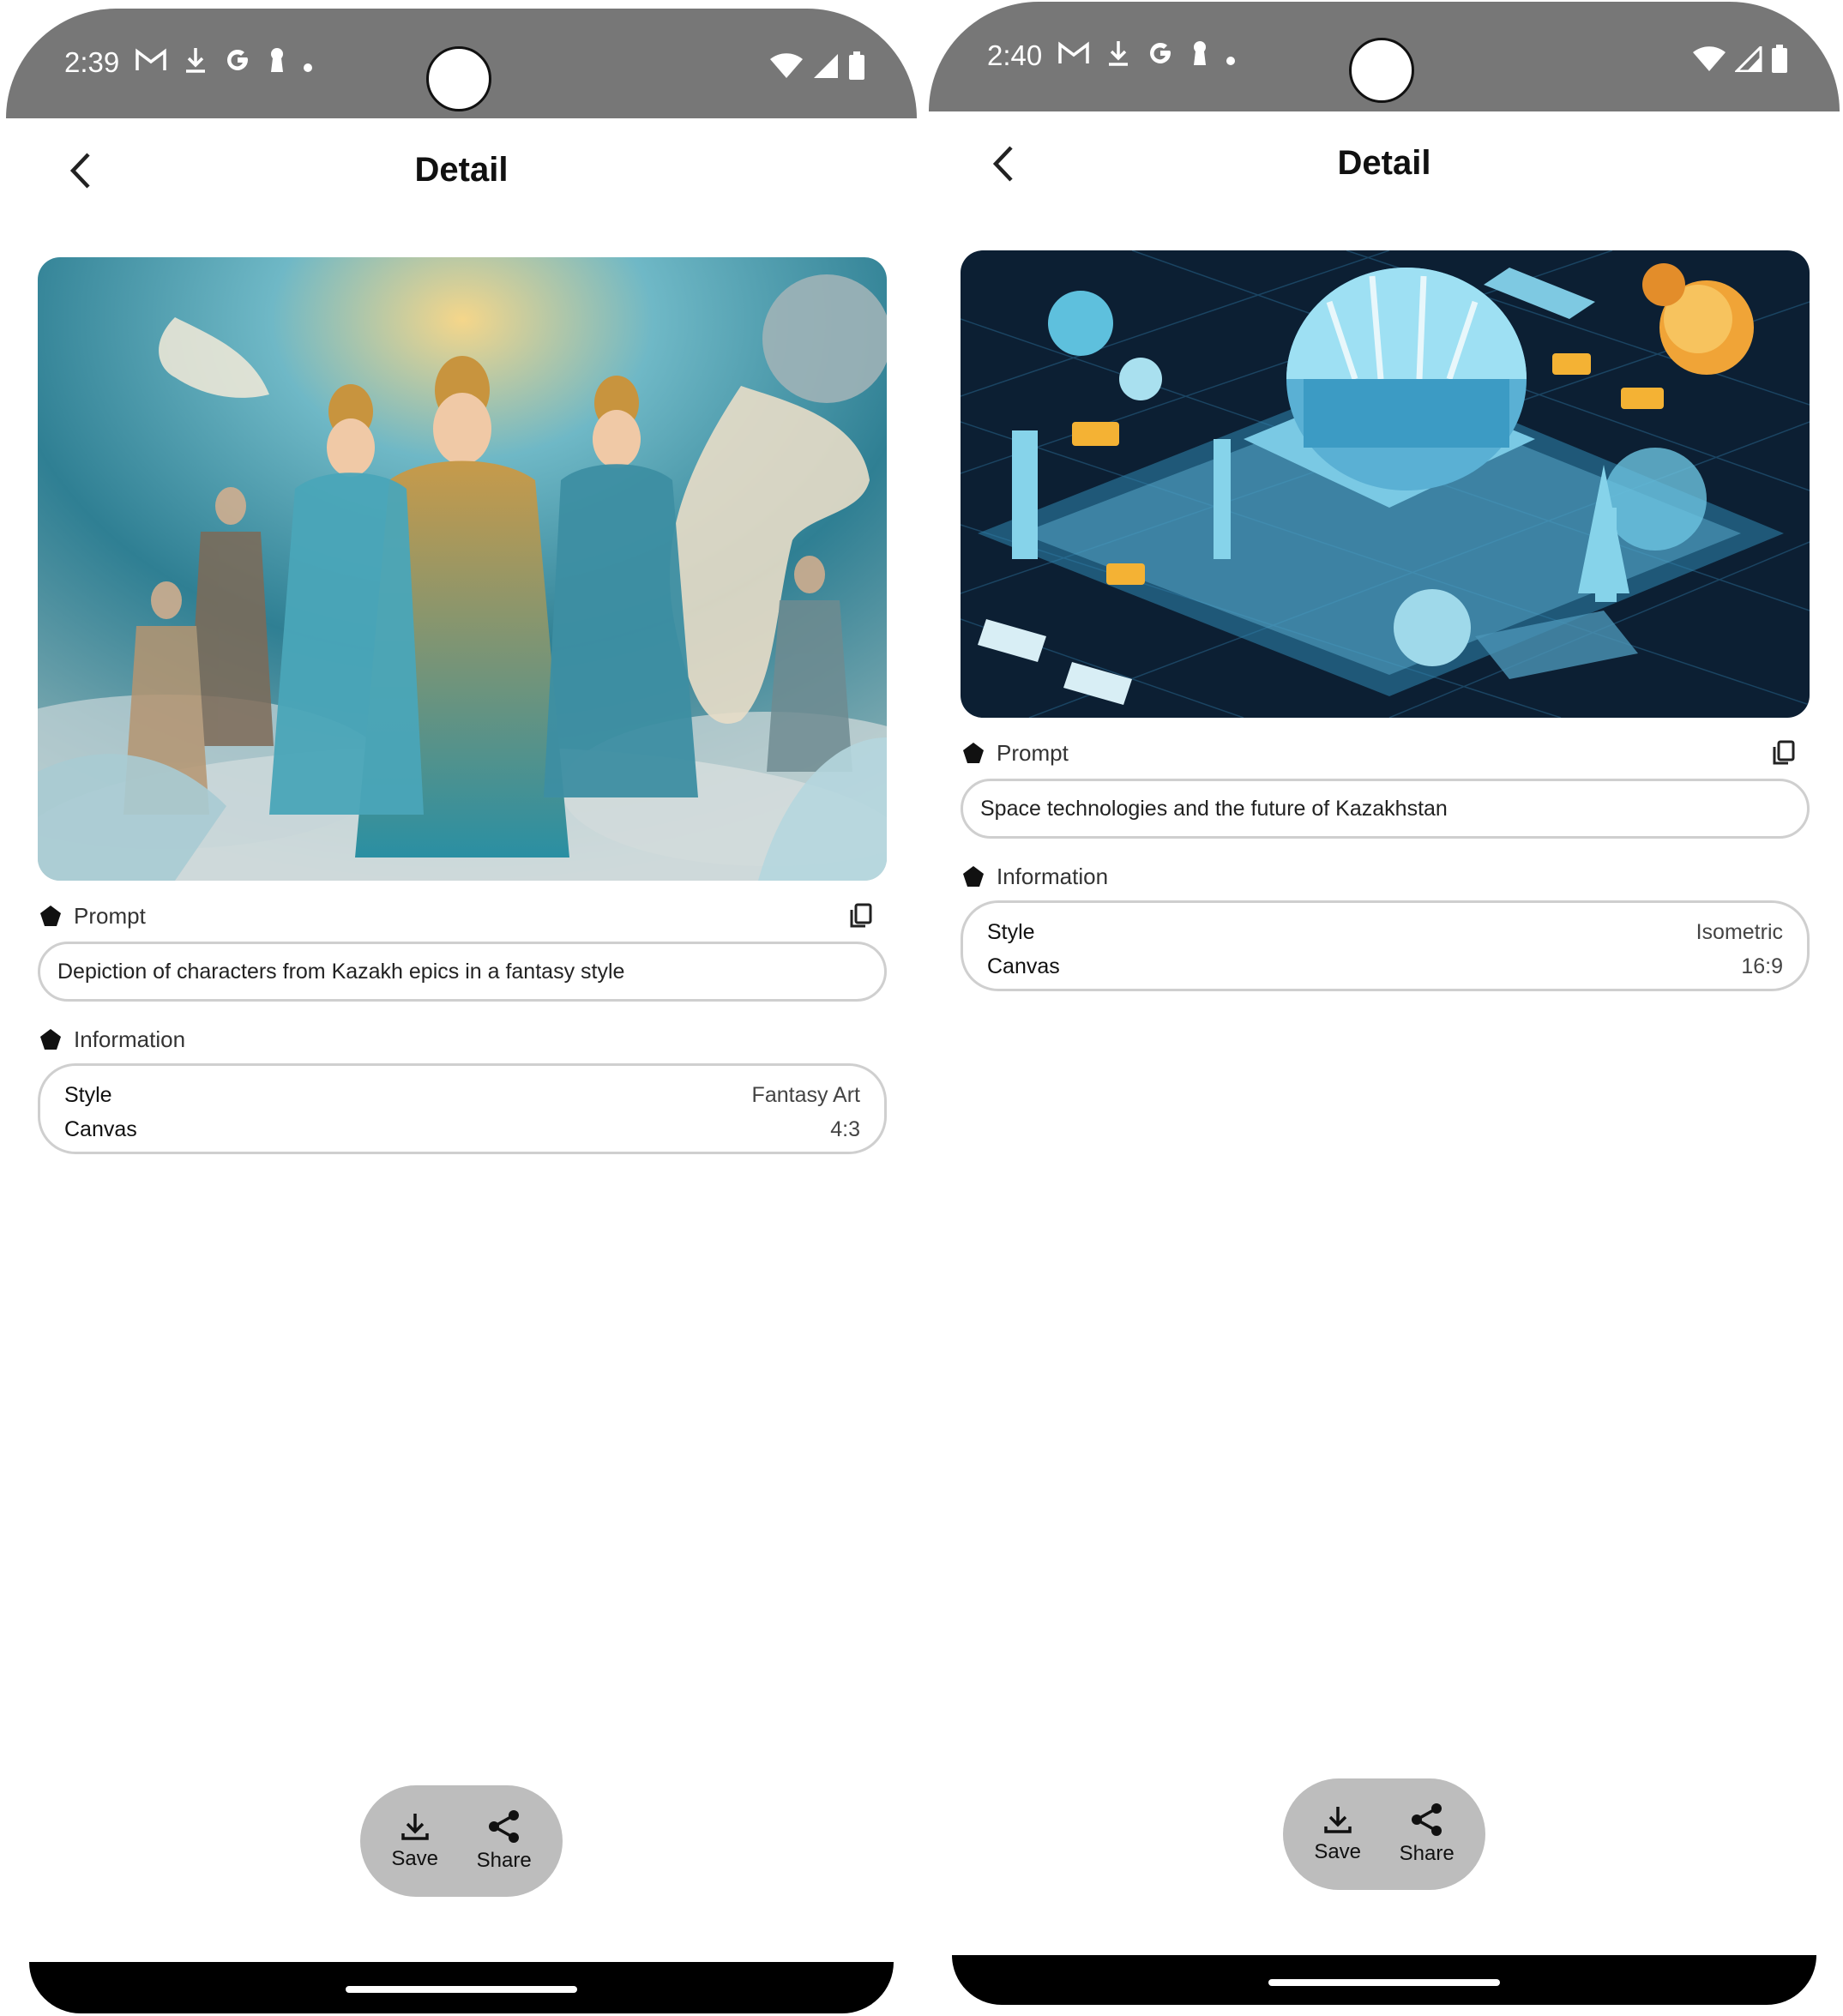 This screenshot has width=1843, height=2016. I want to click on information-card: Style Fantasy Art Canvas 4:3, so click(462, 1108).